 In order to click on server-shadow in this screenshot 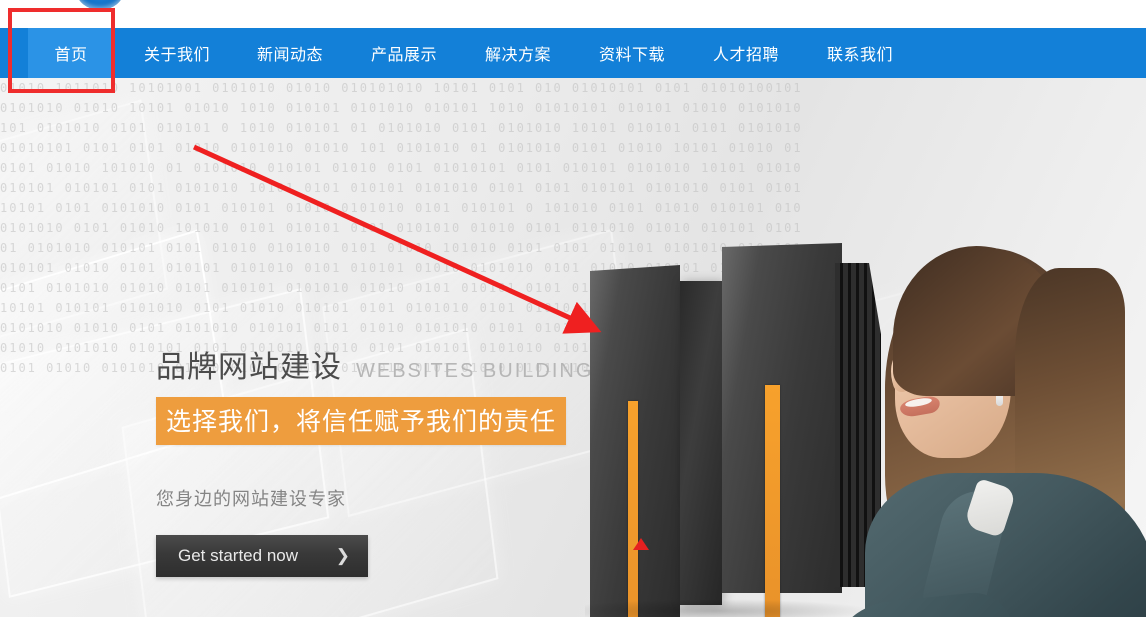, I will do `click(730, 608)`.